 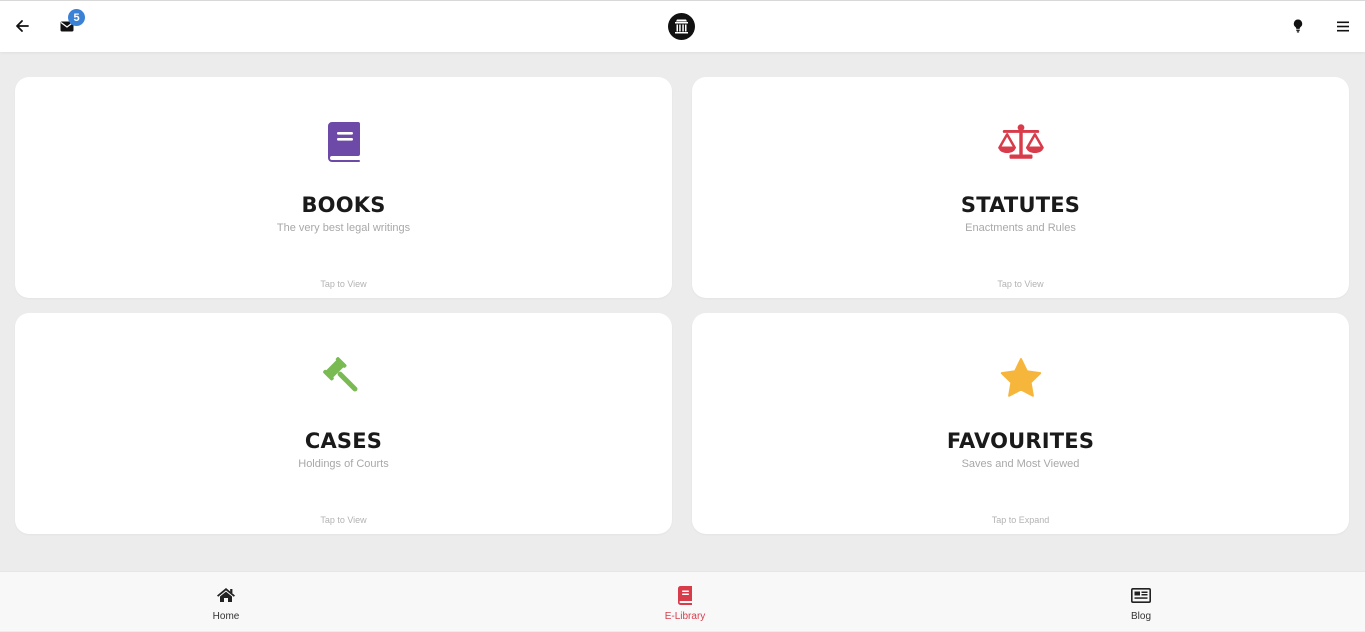 I want to click on arrow-left-icon, so click(x=22, y=26).